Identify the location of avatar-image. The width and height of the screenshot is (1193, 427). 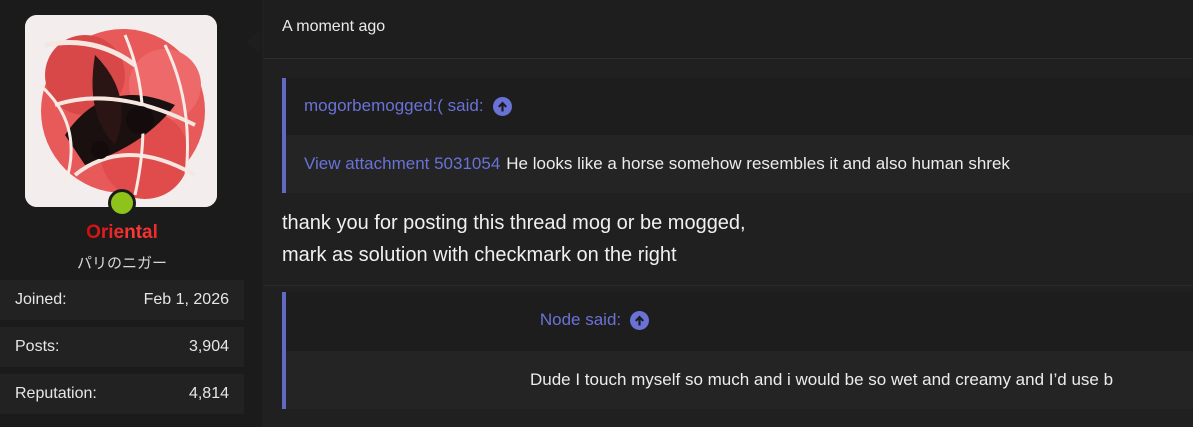
(121, 111).